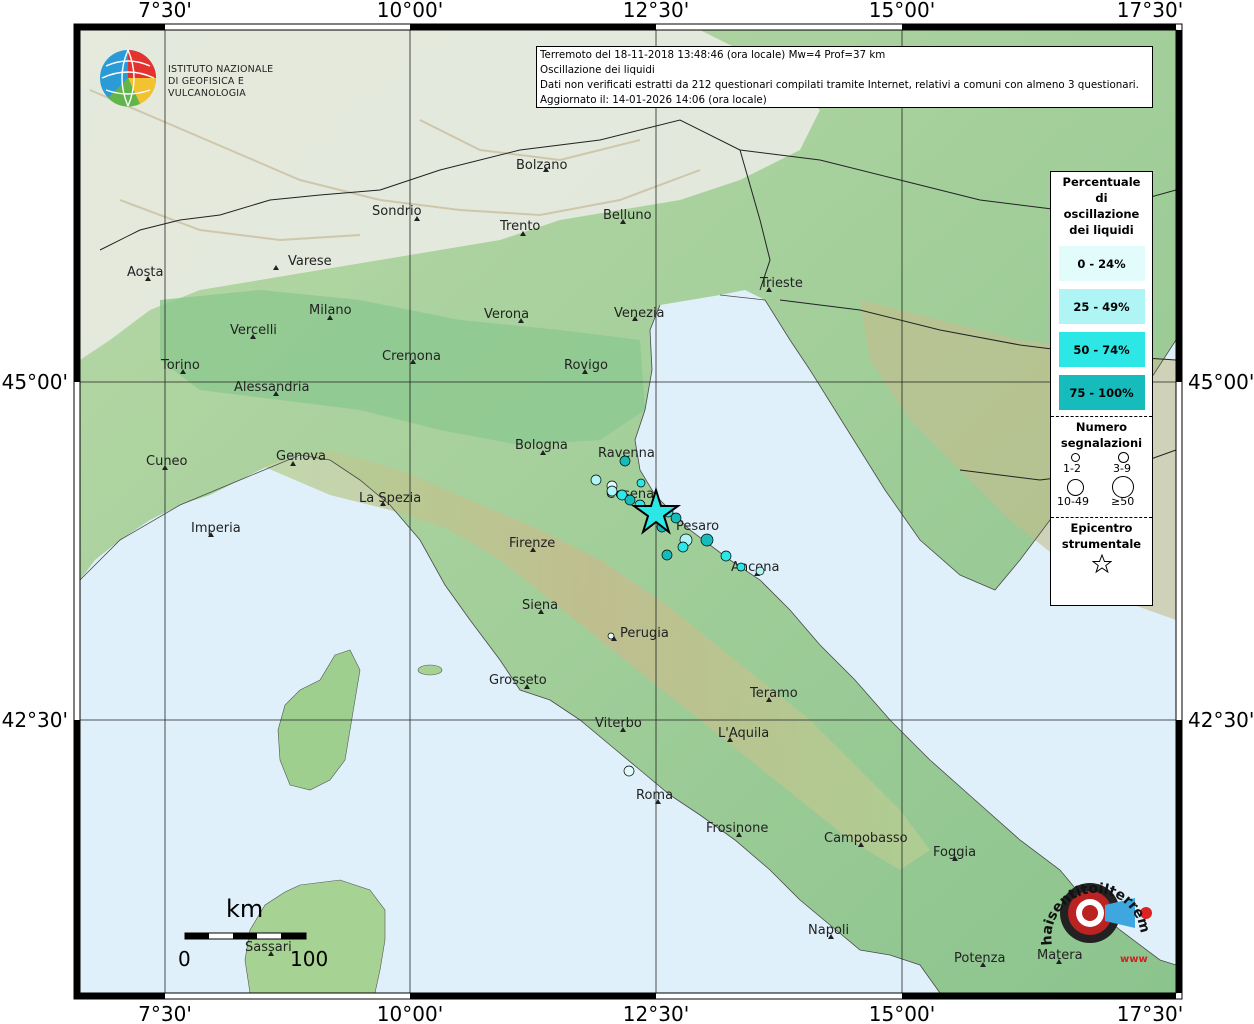  Describe the element at coordinates (1150, 11) in the screenshot. I see `lon-label-top-5: 17°30'` at that location.